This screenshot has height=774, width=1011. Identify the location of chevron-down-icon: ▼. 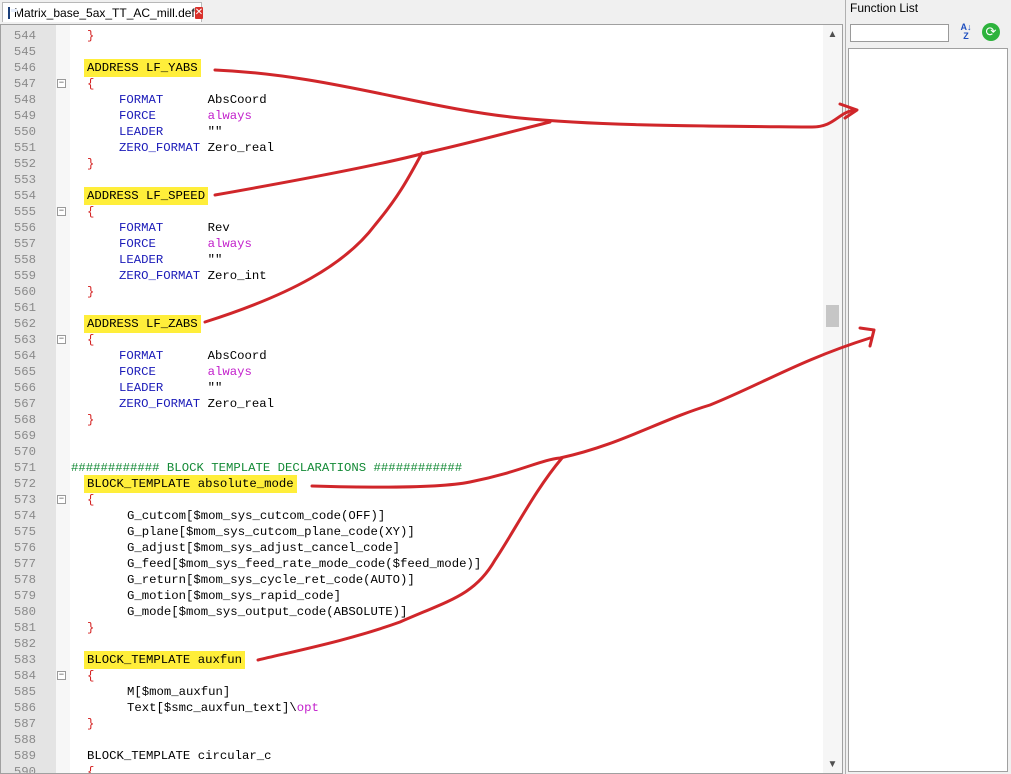
(832, 765).